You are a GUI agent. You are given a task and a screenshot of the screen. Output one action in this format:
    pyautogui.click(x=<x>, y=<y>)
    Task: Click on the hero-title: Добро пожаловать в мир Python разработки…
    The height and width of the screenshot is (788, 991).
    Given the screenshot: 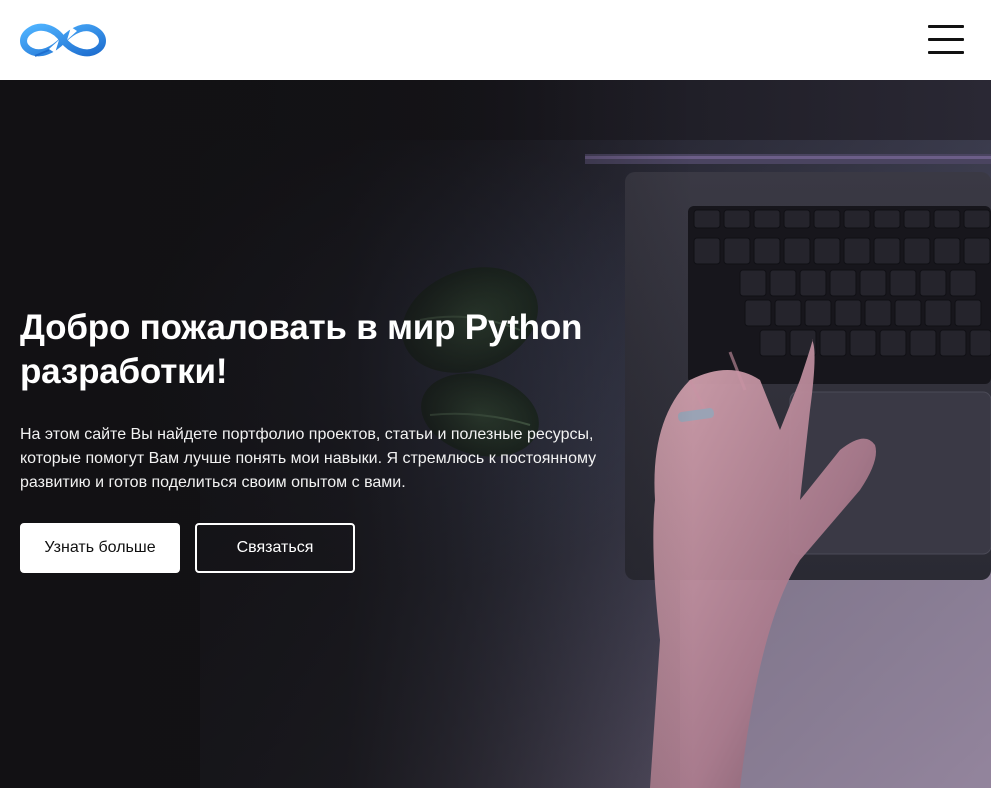 What is the action you would take?
    pyautogui.click(x=301, y=349)
    